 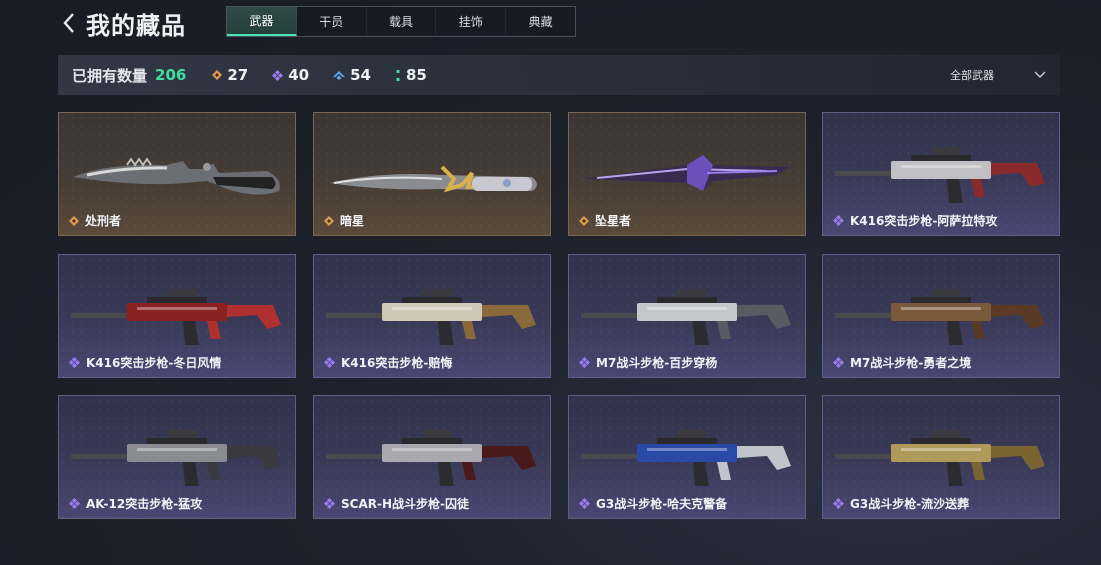 I want to click on item-name: 处刑者, so click(x=95, y=220).